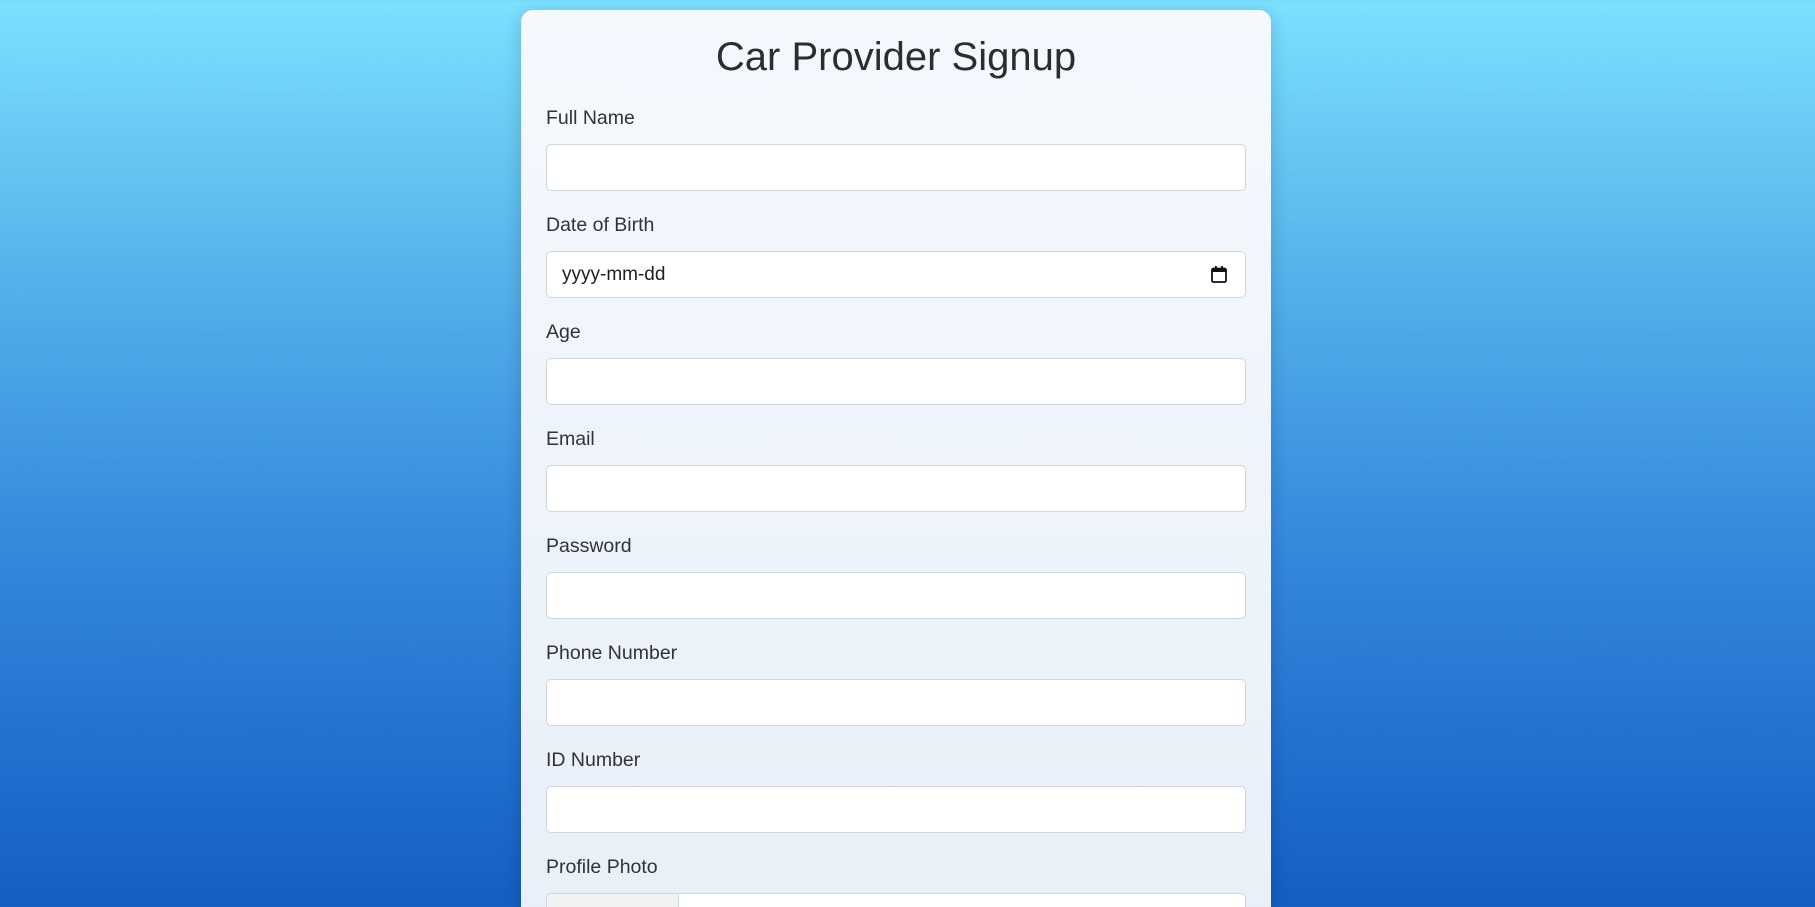 The height and width of the screenshot is (907, 1815). I want to click on profile-photo-field: Profile Photo Choose File No file chosen, so click(896, 881).